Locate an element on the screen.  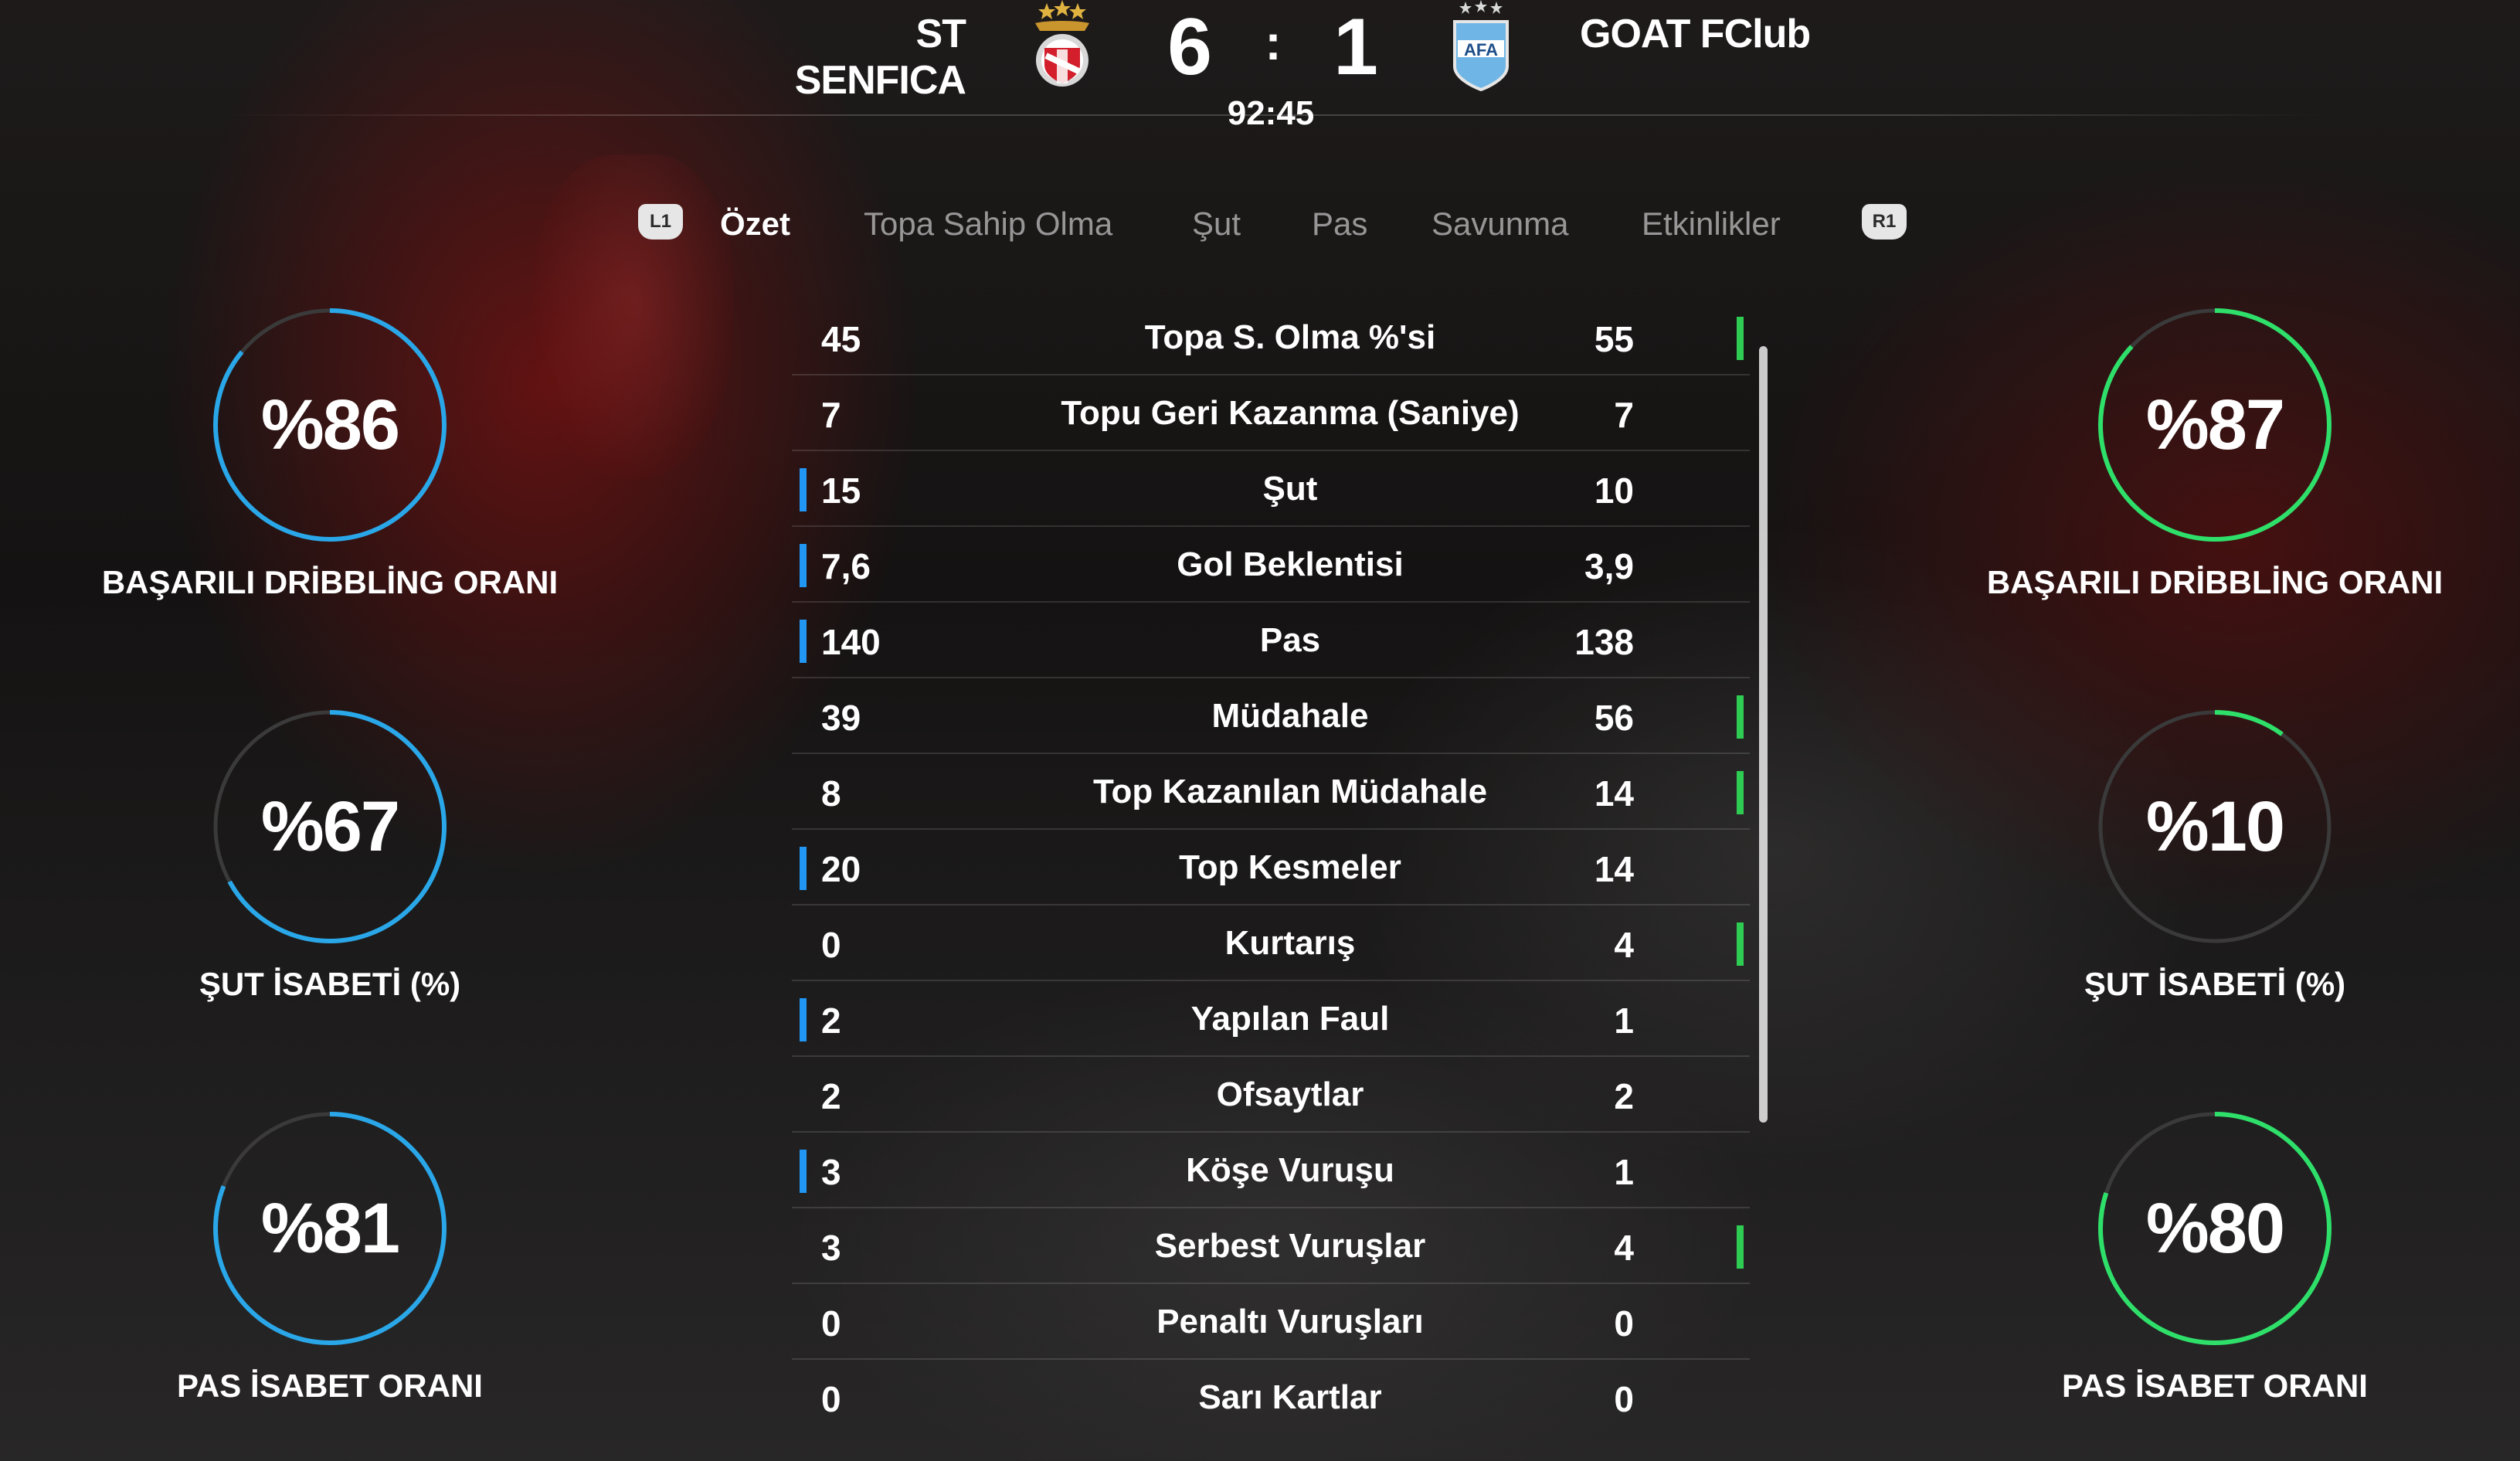
stat-name: Köşe Vuruşu is located at coordinates (1290, 1170).